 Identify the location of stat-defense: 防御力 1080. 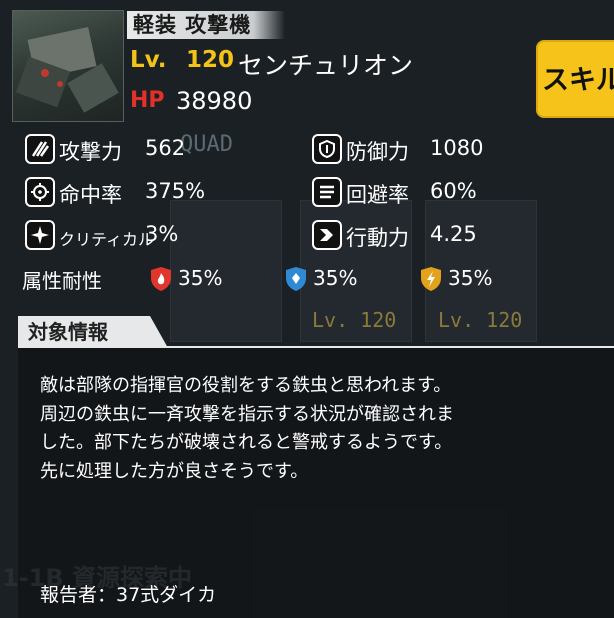
(442, 150).